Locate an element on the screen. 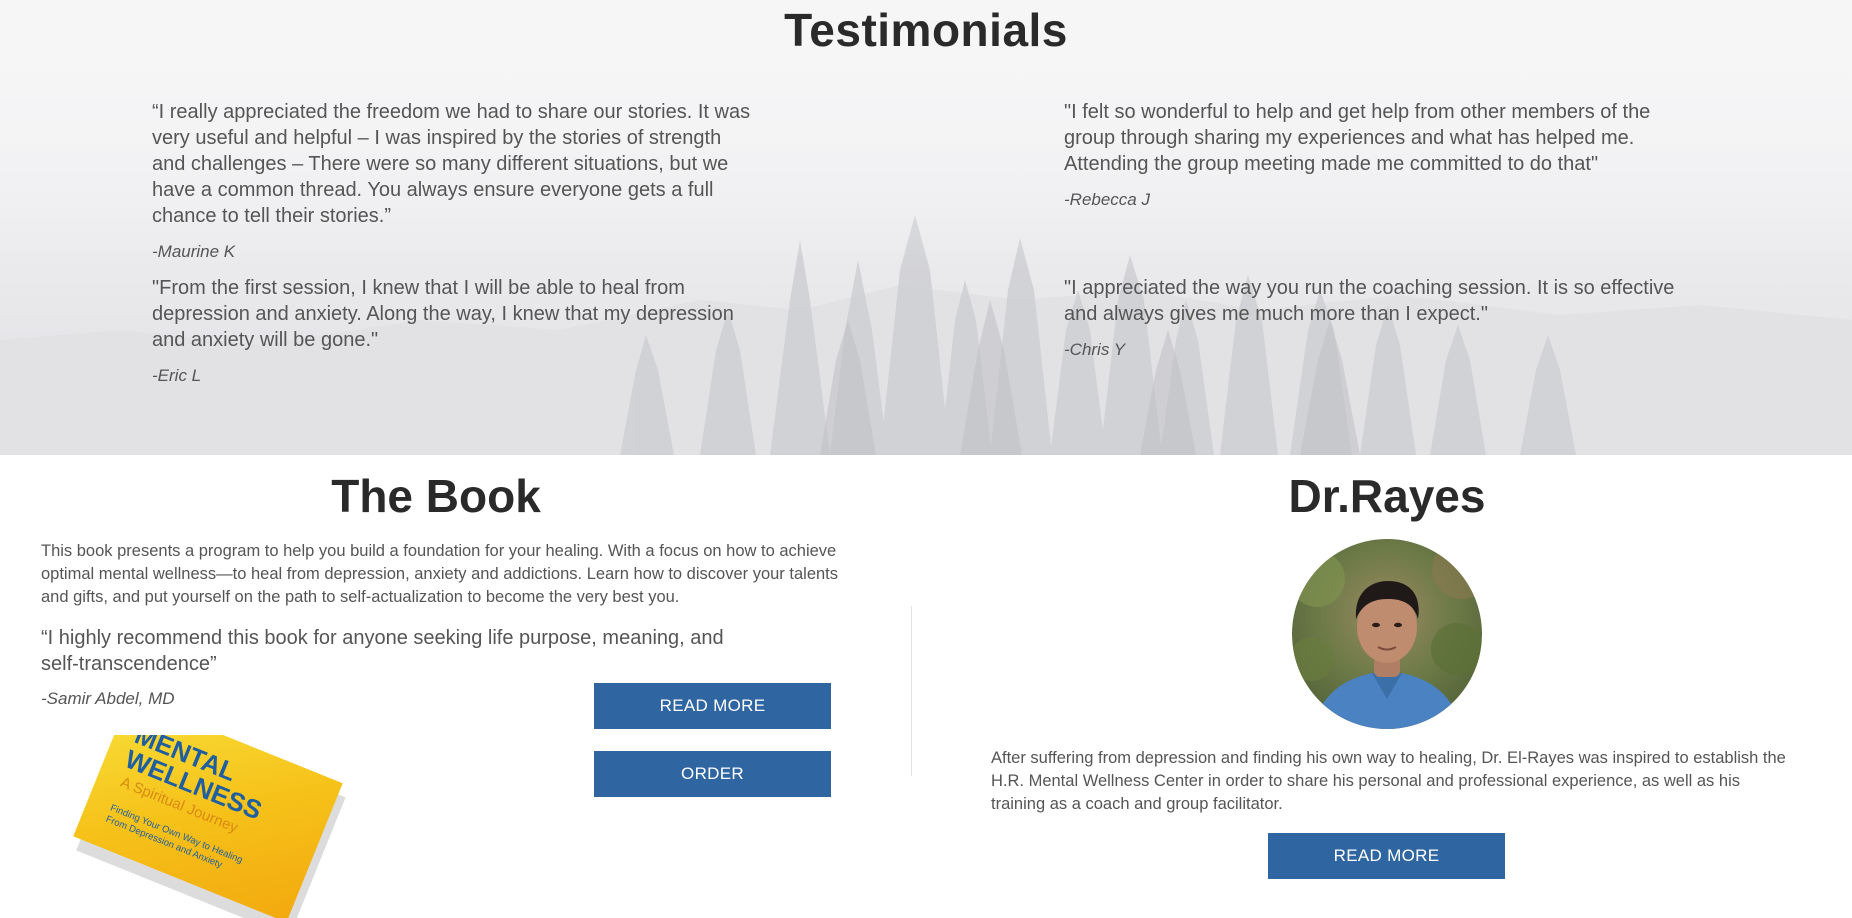  testimonial-author: -Maurine K is located at coordinates (194, 251).